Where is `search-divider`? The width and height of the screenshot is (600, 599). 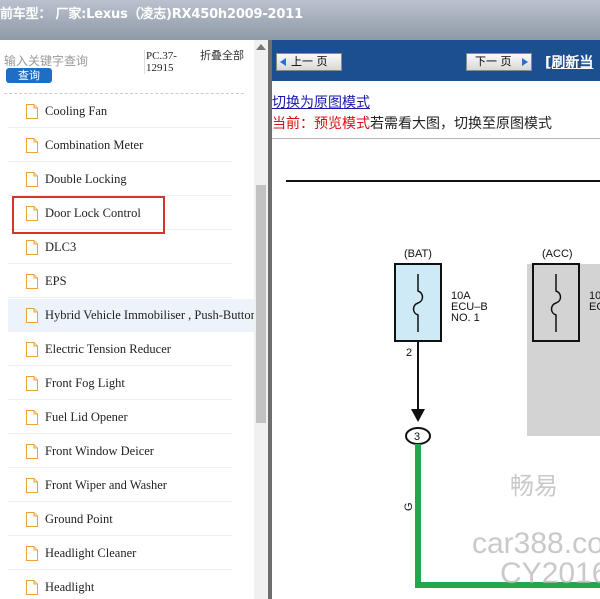 search-divider is located at coordinates (124, 93).